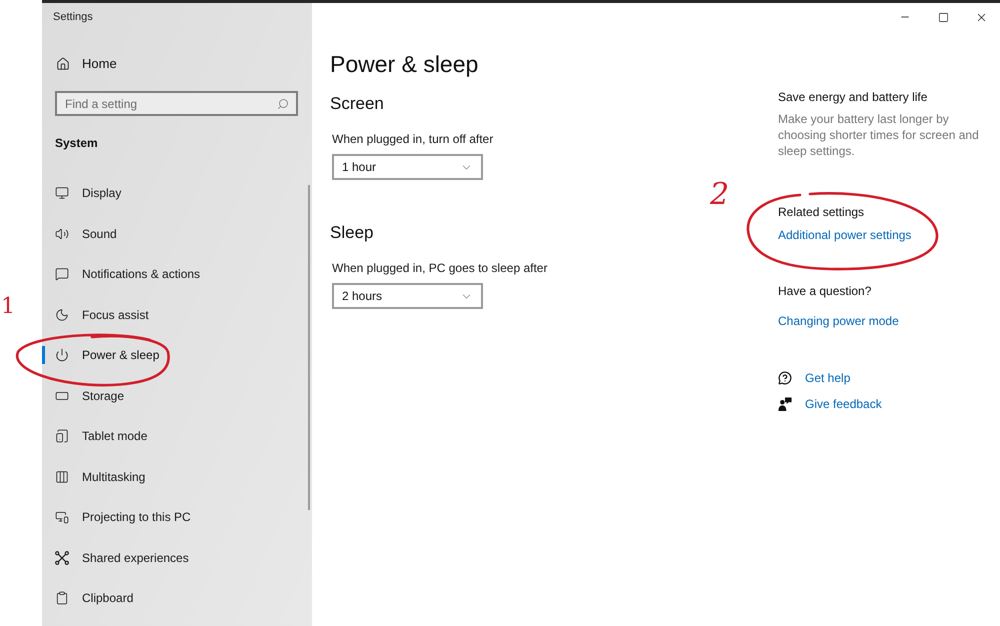 This screenshot has height=626, width=1000. I want to click on search-field: Find a setting, so click(176, 103).